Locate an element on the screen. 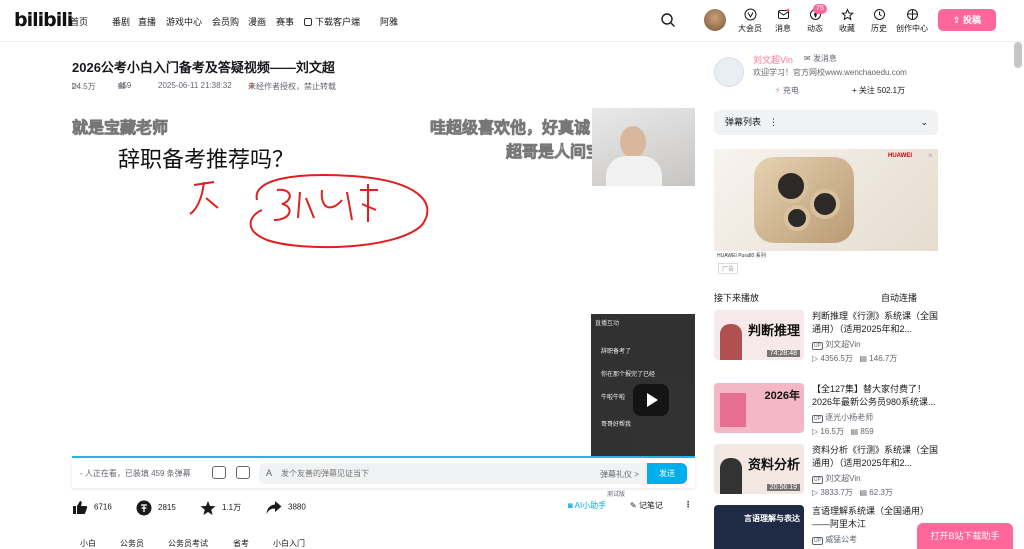 This screenshot has width=1024, height=549. topbar-creator: 创作中心 is located at coordinates (912, 21).